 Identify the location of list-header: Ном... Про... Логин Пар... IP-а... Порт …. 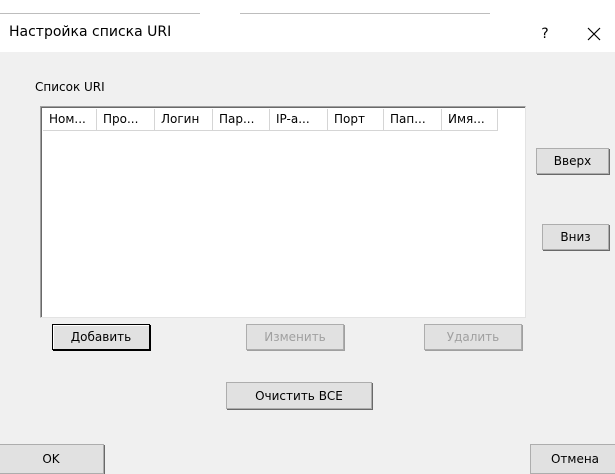
(270, 120).